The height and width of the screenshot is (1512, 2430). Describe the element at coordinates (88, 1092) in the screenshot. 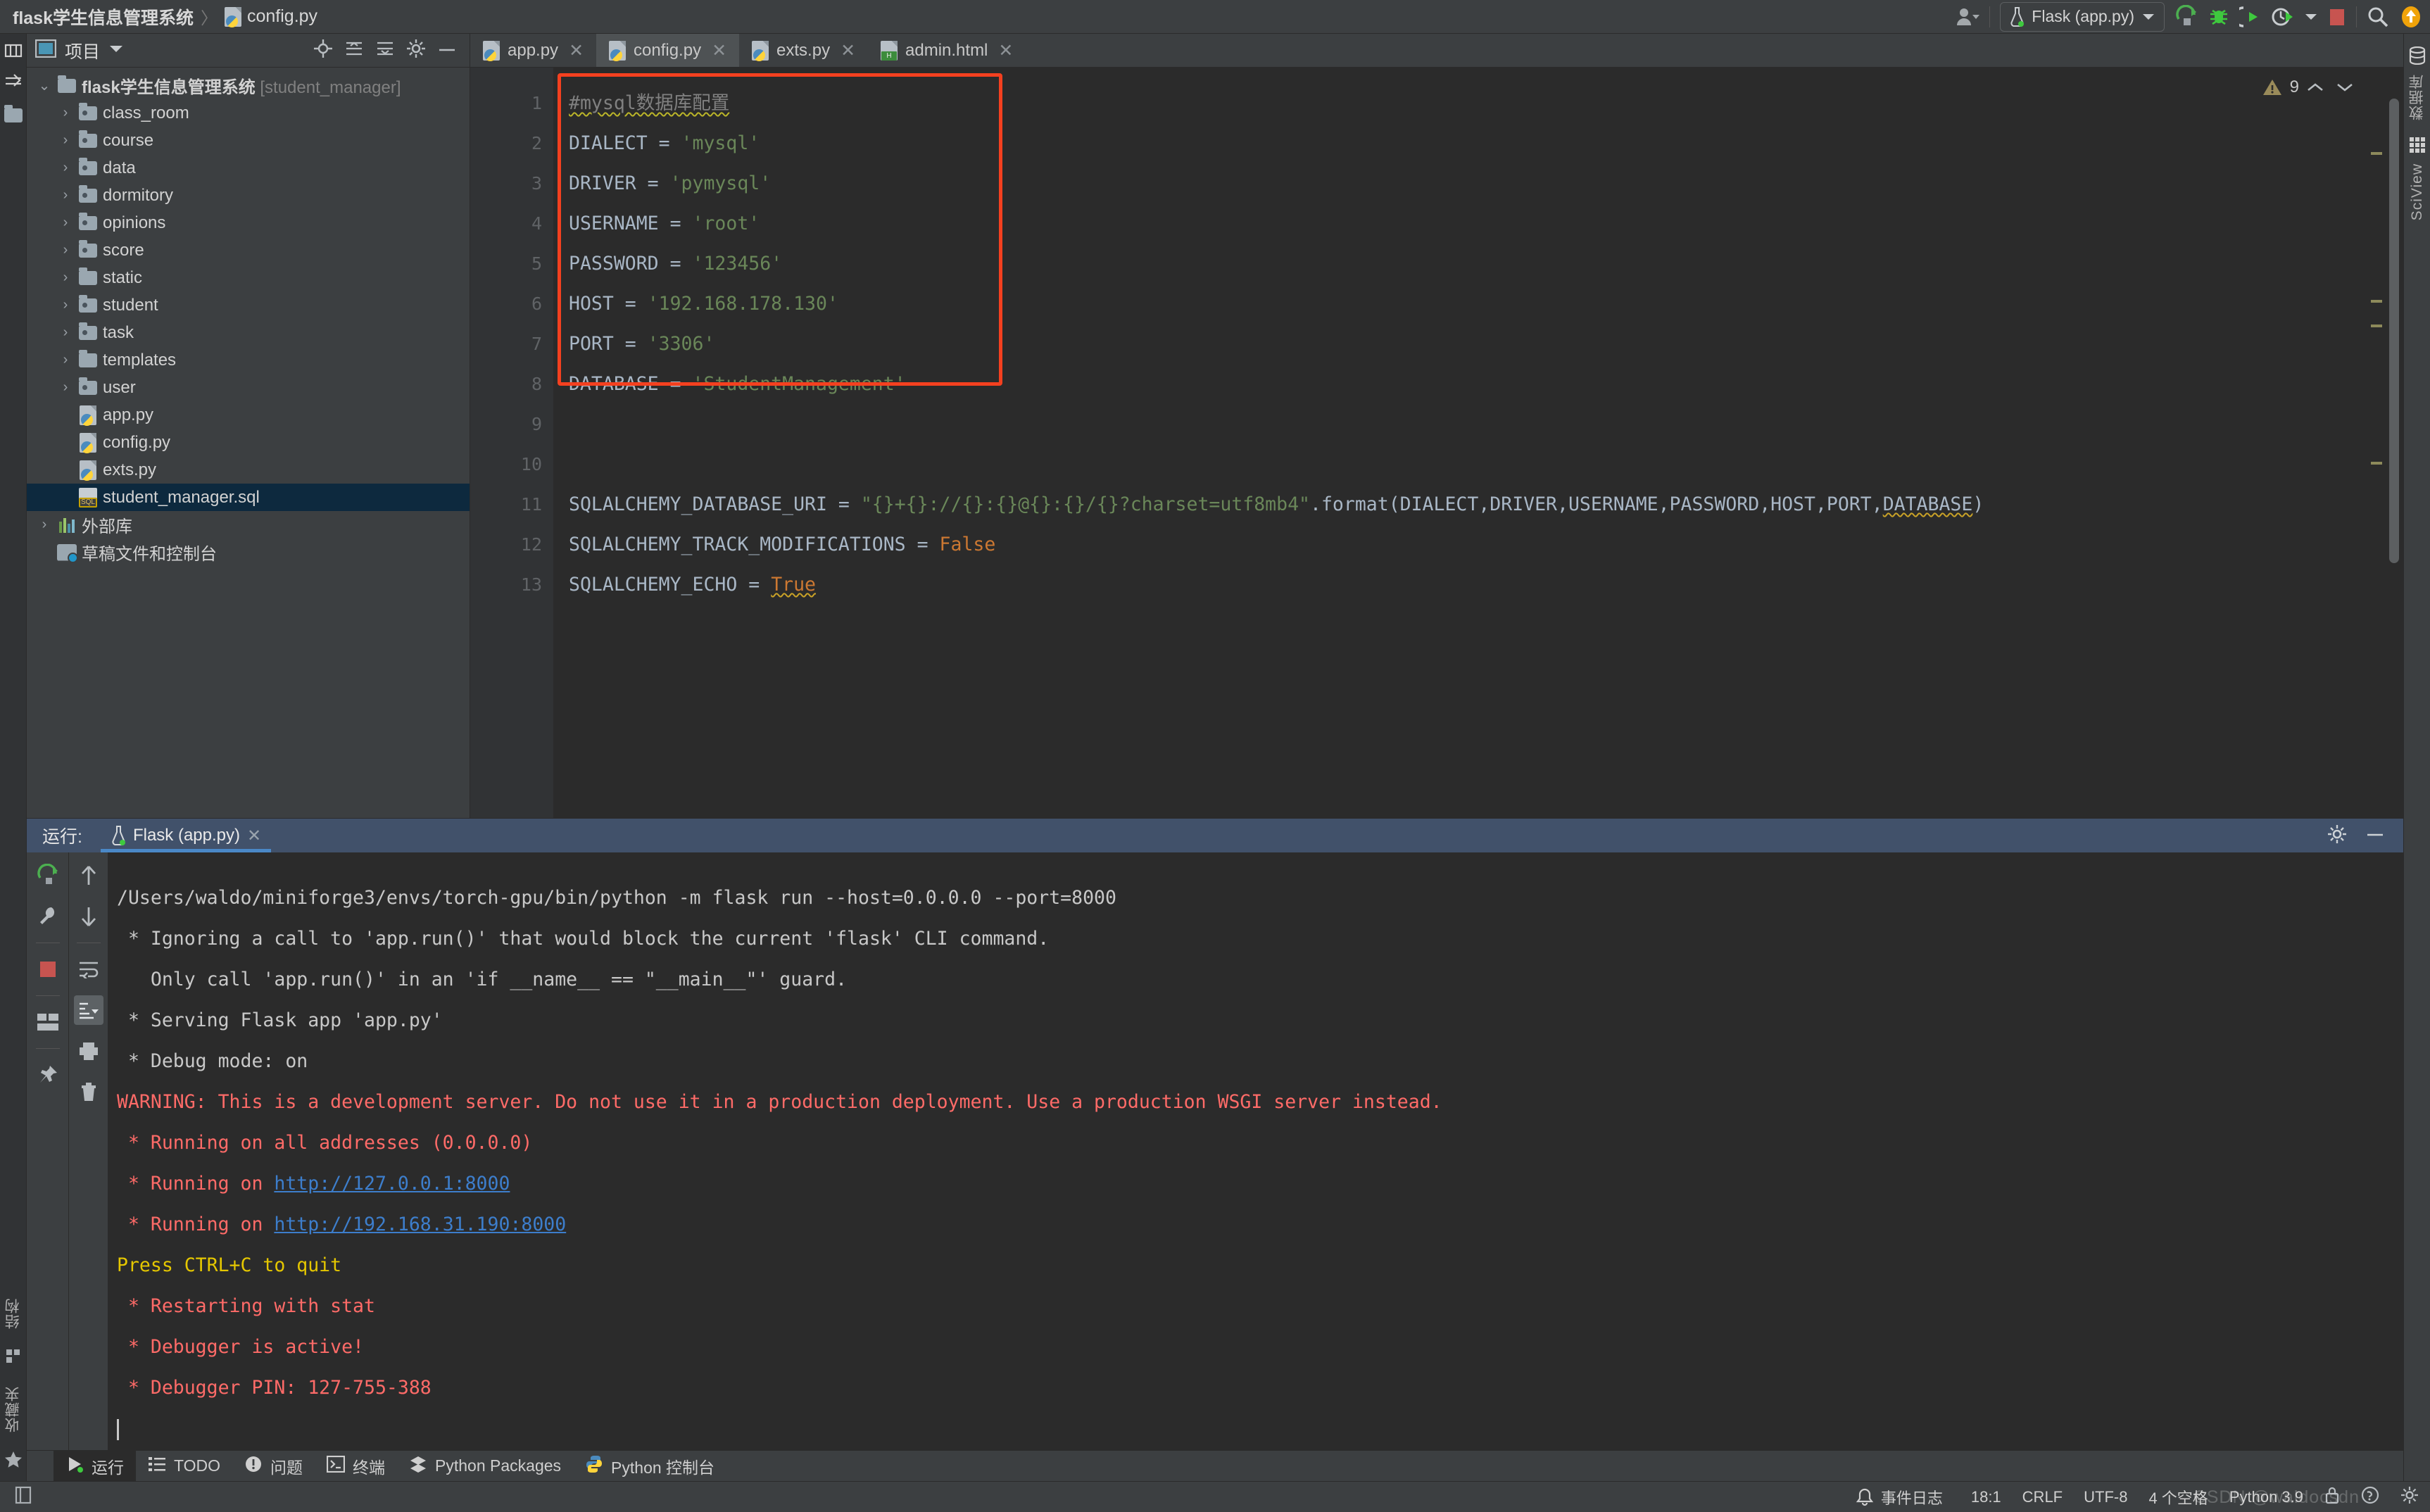

I see `trash-icon` at that location.